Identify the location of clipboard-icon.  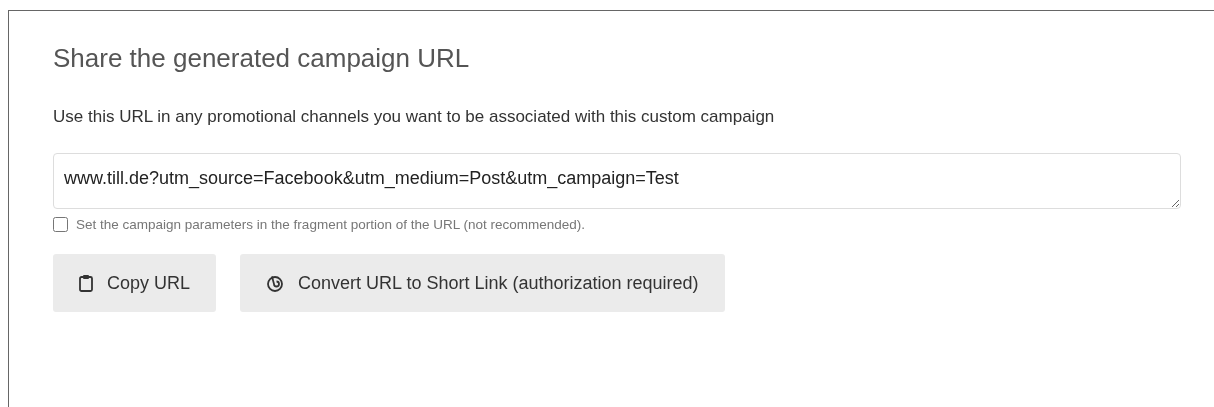
(86, 283).